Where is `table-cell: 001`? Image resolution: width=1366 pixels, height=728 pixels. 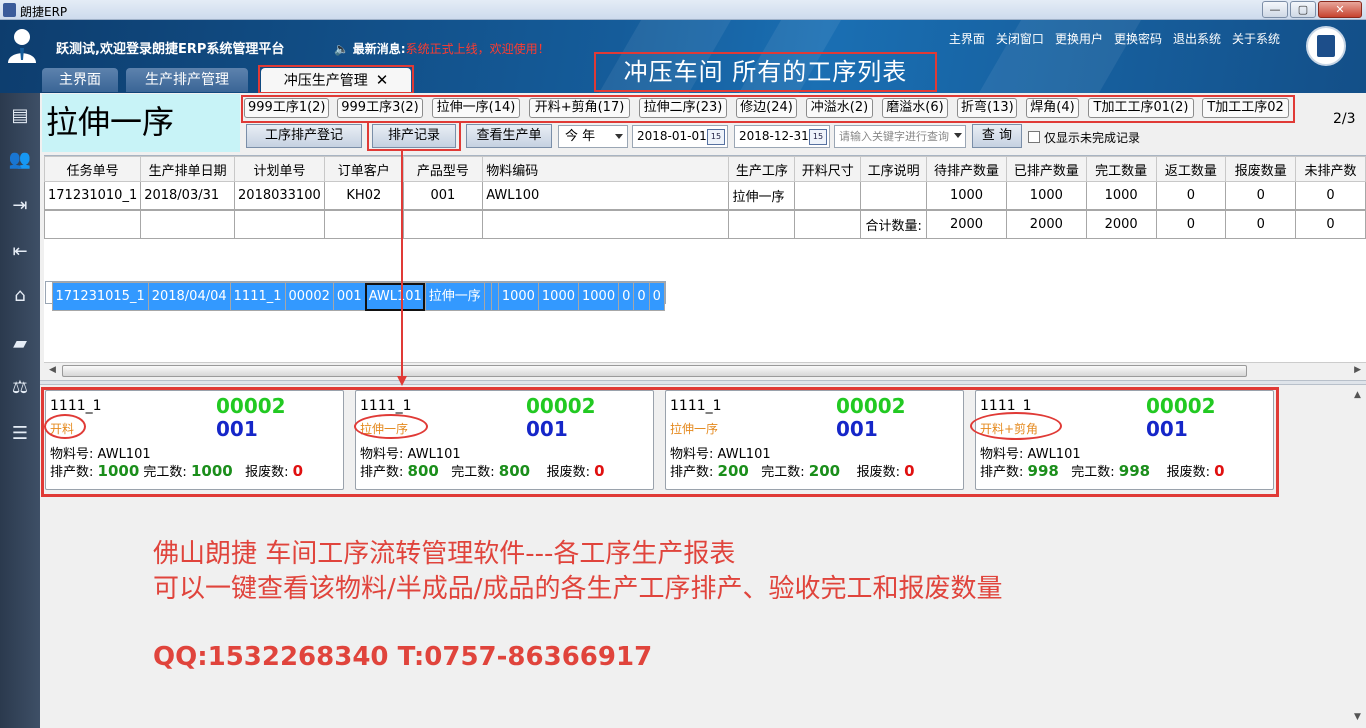
table-cell: 001 is located at coordinates (443, 195).